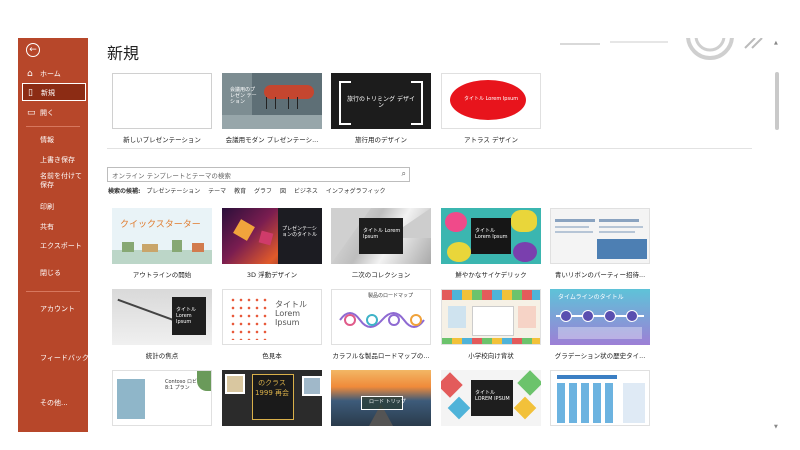  Describe the element at coordinates (387, 402) in the screenshot. I see `thumb-text: ロード トリップ` at that location.